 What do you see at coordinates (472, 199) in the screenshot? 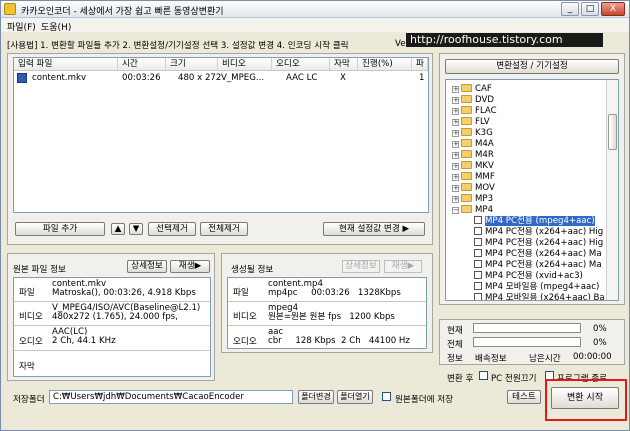
I see `tree-folder-item: + MP3` at bounding box center [472, 199].